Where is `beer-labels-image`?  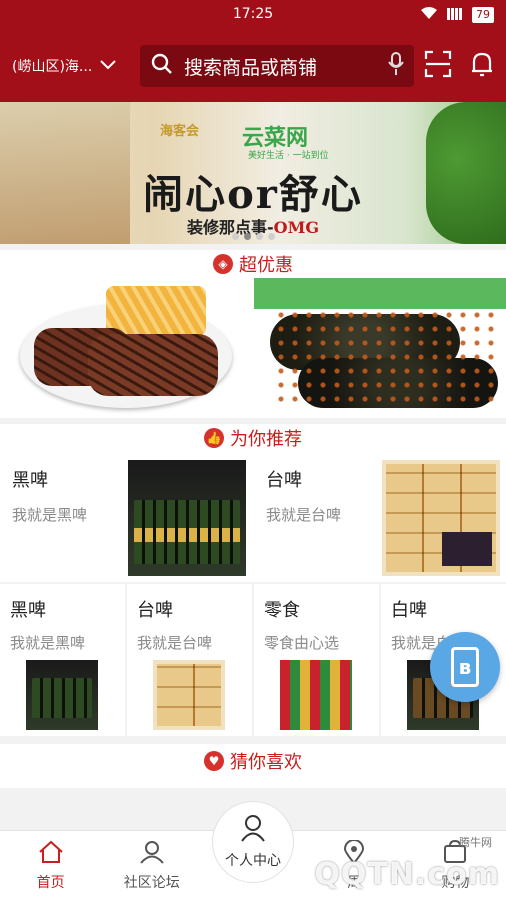
beer-labels-image is located at coordinates (187, 535).